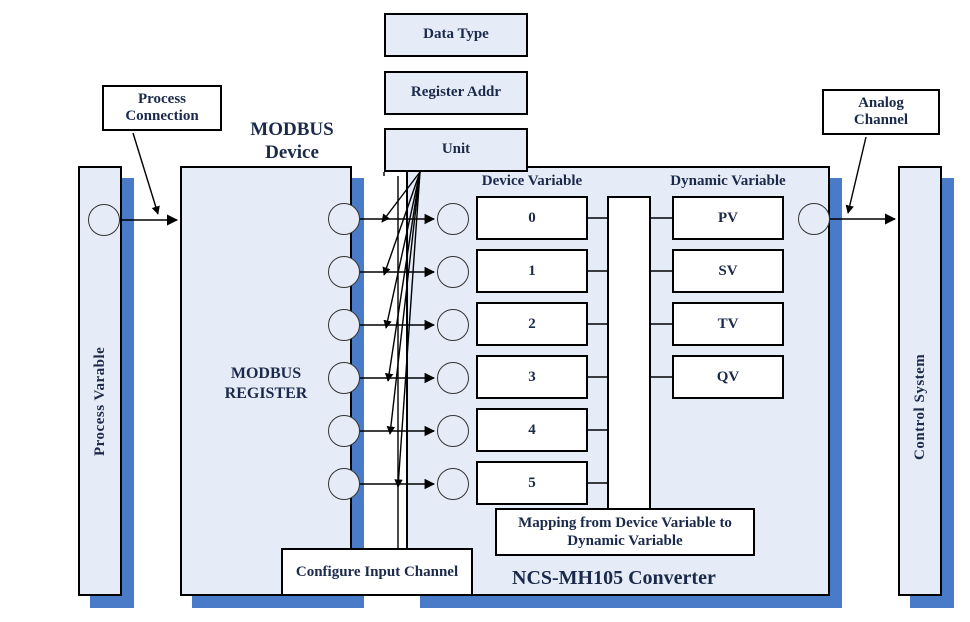 This screenshot has width=970, height=622. Describe the element at coordinates (814, 219) in the screenshot. I see `converter-output-node` at that location.